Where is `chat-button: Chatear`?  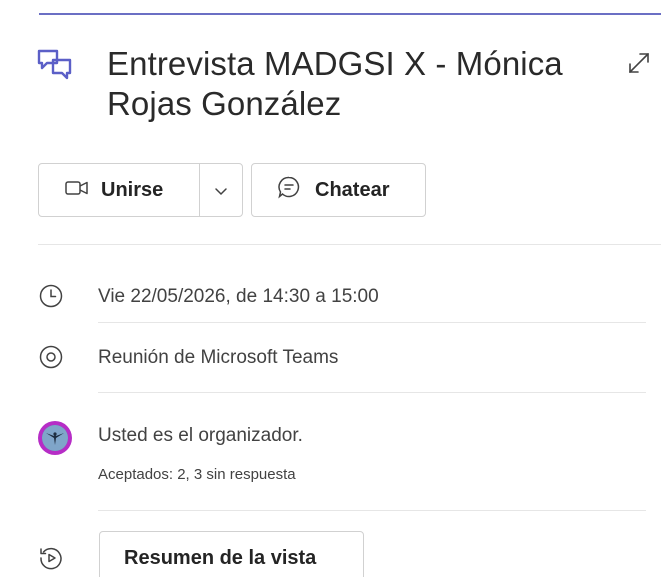
chat-button: Chatear is located at coordinates (338, 190).